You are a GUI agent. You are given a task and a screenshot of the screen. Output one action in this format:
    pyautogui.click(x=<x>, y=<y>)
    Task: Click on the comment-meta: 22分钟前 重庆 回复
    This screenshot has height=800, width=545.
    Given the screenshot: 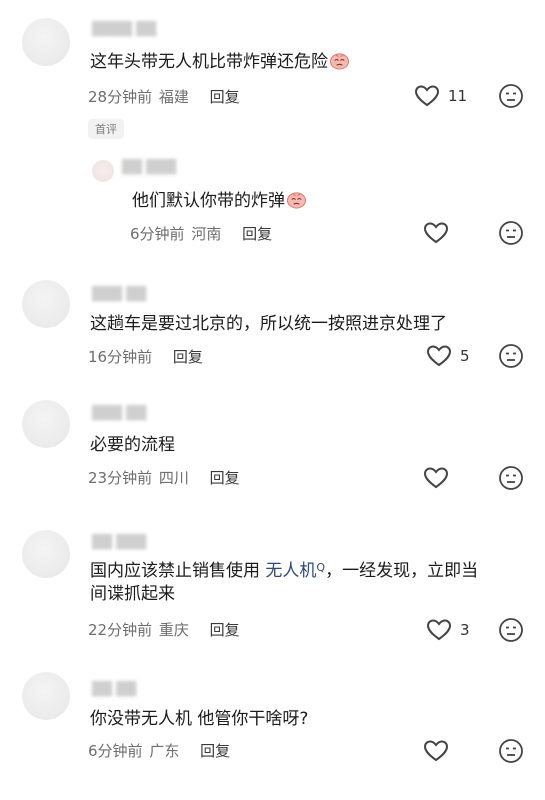 What is the action you would take?
    pyautogui.click(x=165, y=629)
    